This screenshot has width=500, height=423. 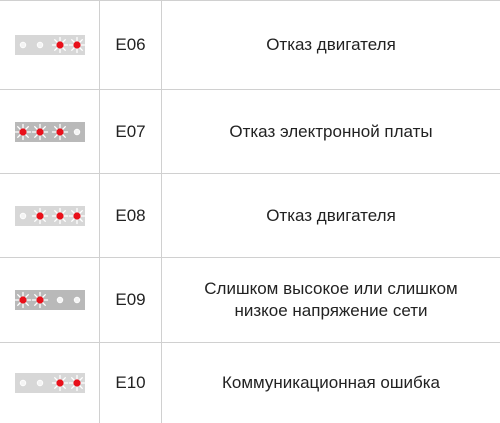 What do you see at coordinates (331, 288) in the screenshot?
I see `description-line: Слишком высокое или слишком` at bounding box center [331, 288].